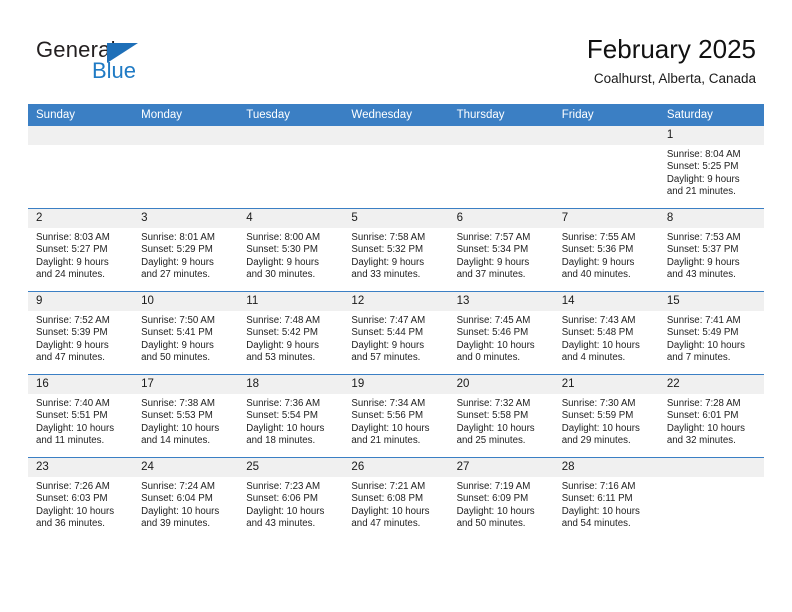  I want to click on weekday-header-wednesday: Wednesday, so click(396, 115).